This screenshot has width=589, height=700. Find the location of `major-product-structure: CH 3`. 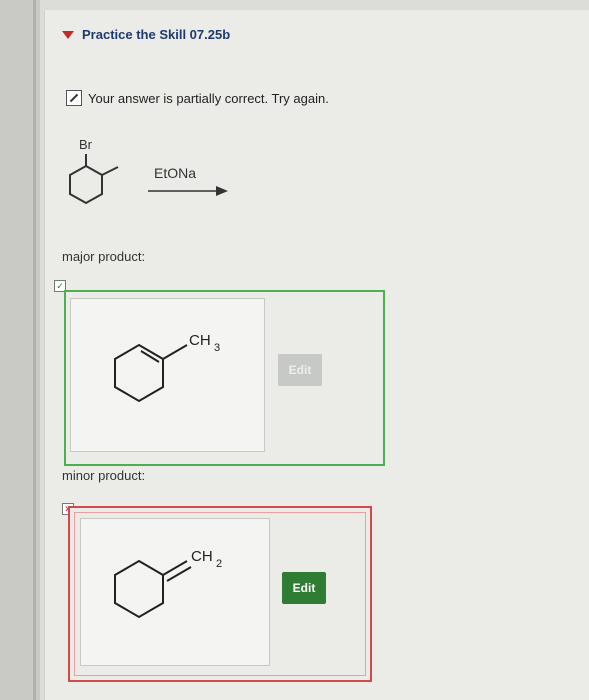

major-product-structure: CH 3 is located at coordinates (167, 367).